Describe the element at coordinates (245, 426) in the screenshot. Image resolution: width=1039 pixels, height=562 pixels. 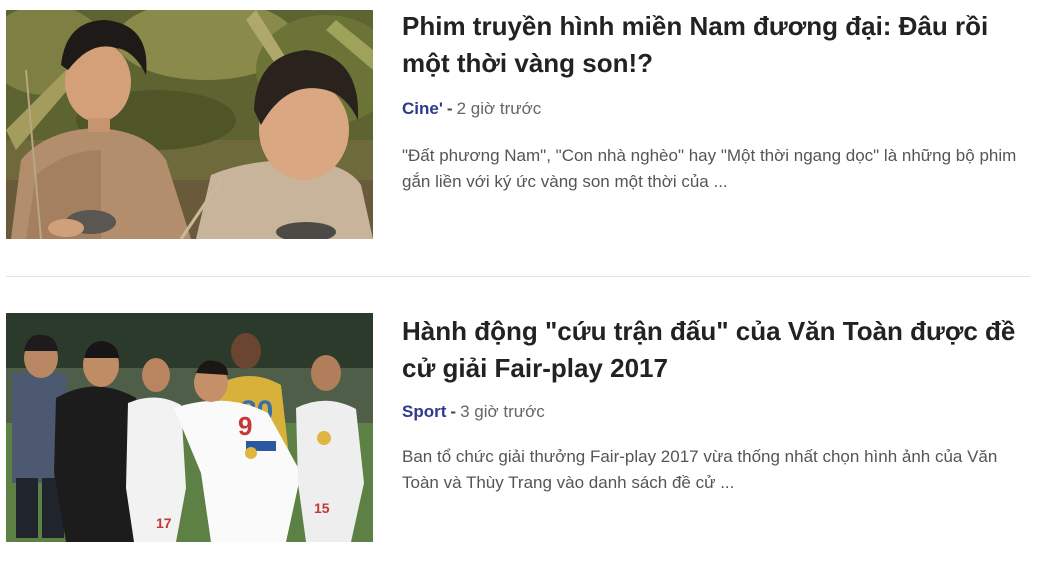
I see `player-number: 9` at that location.